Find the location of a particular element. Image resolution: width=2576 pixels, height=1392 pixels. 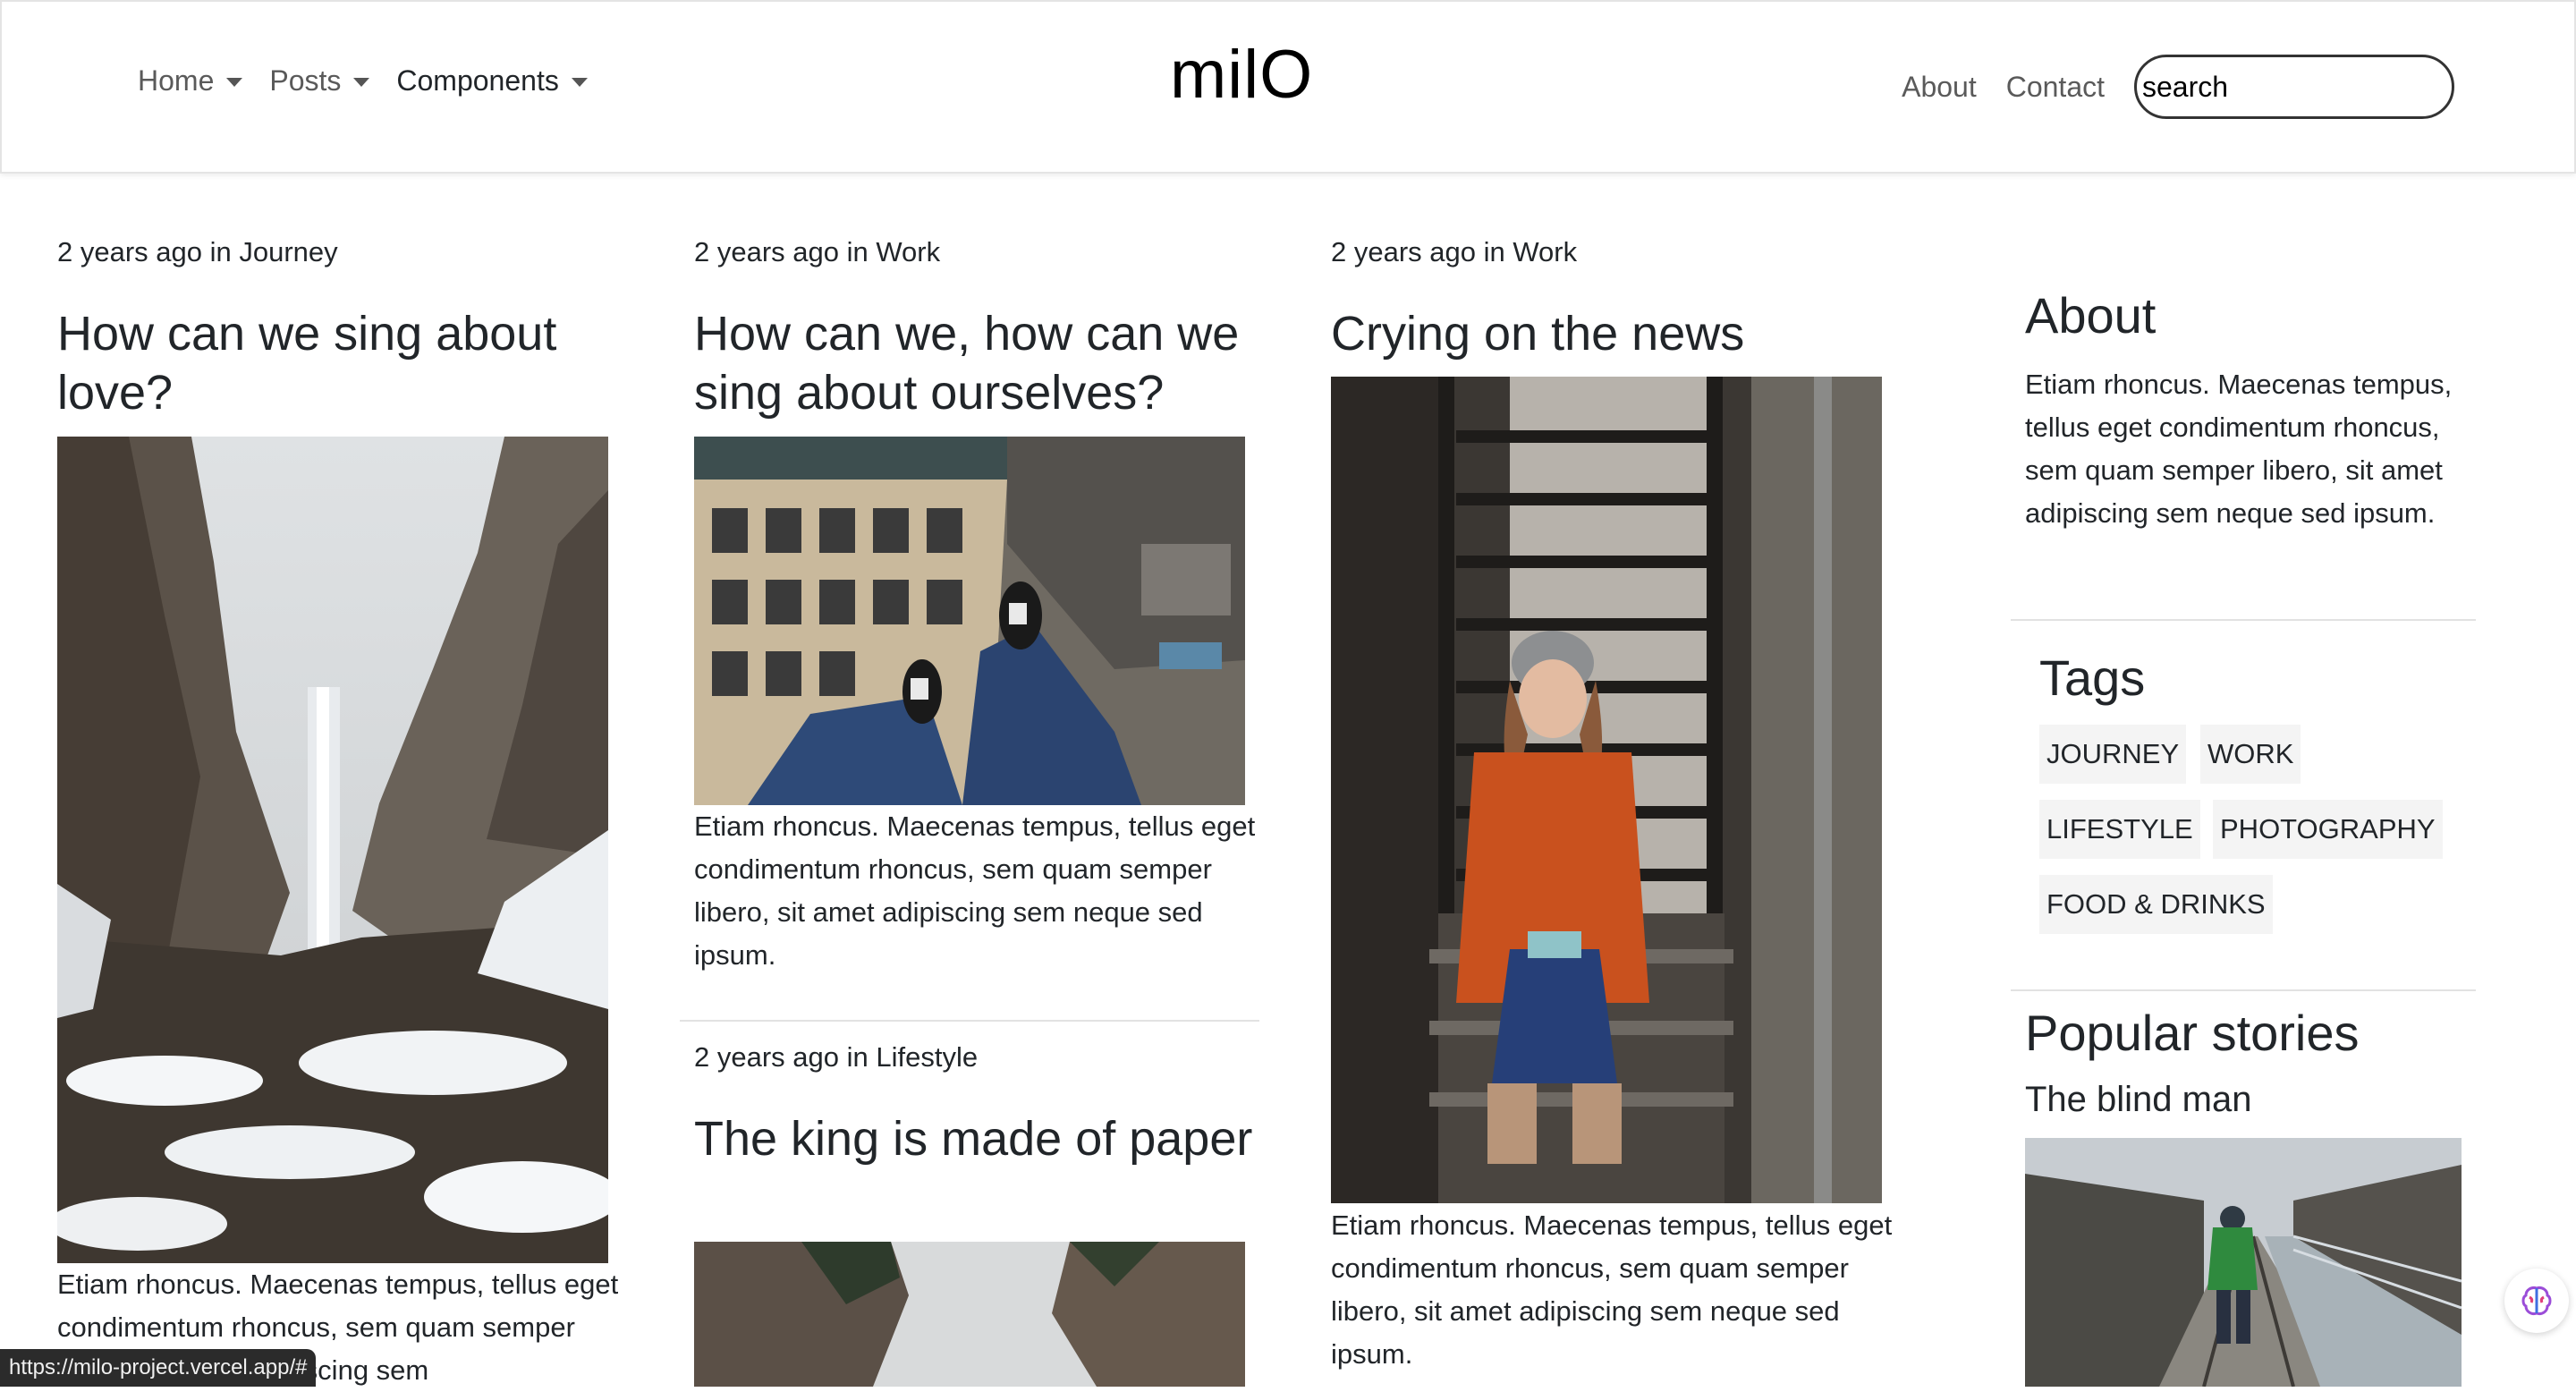

nav-contact: Contact is located at coordinates (2055, 87).